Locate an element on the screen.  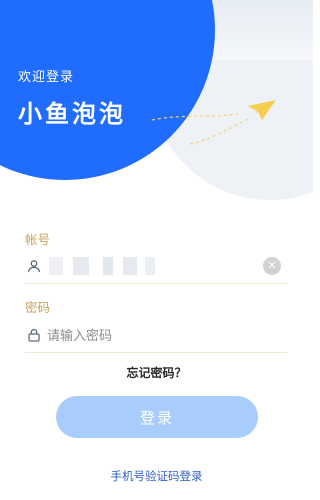
account-field: ✕ is located at coordinates (156, 267).